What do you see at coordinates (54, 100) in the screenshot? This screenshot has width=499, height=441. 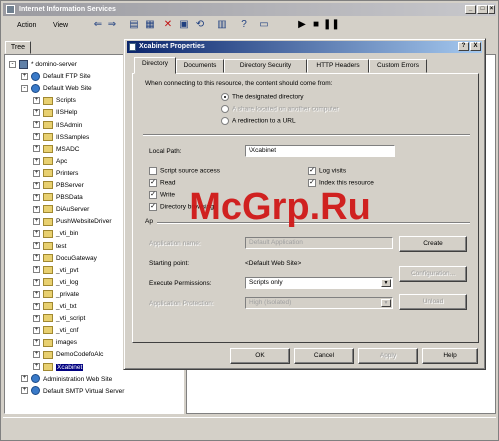 I see `tree-item: + Scripts` at bounding box center [54, 100].